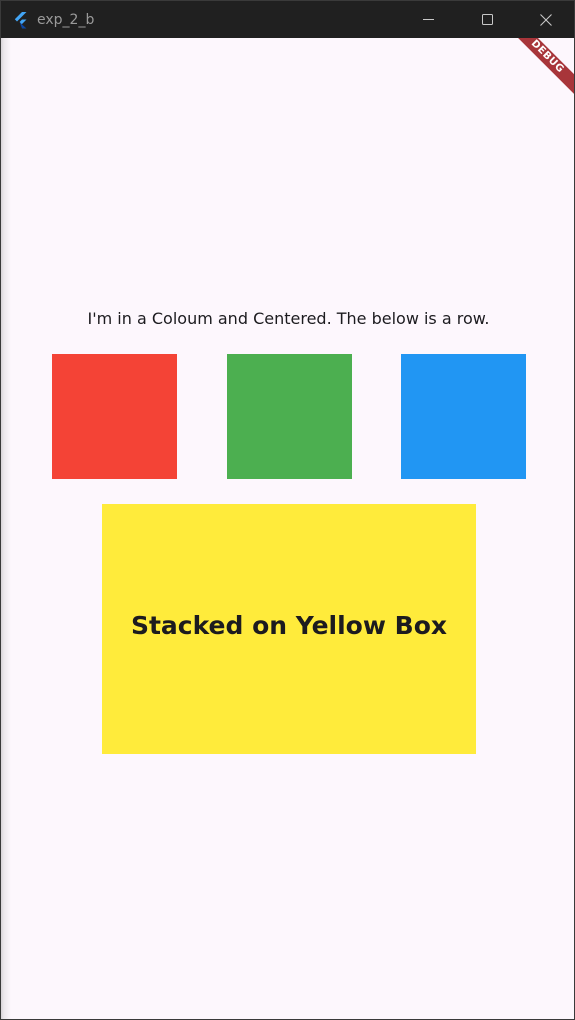 The width and height of the screenshot is (575, 1020). What do you see at coordinates (536, 71) in the screenshot?
I see `debug-banner: DEBUG` at bounding box center [536, 71].